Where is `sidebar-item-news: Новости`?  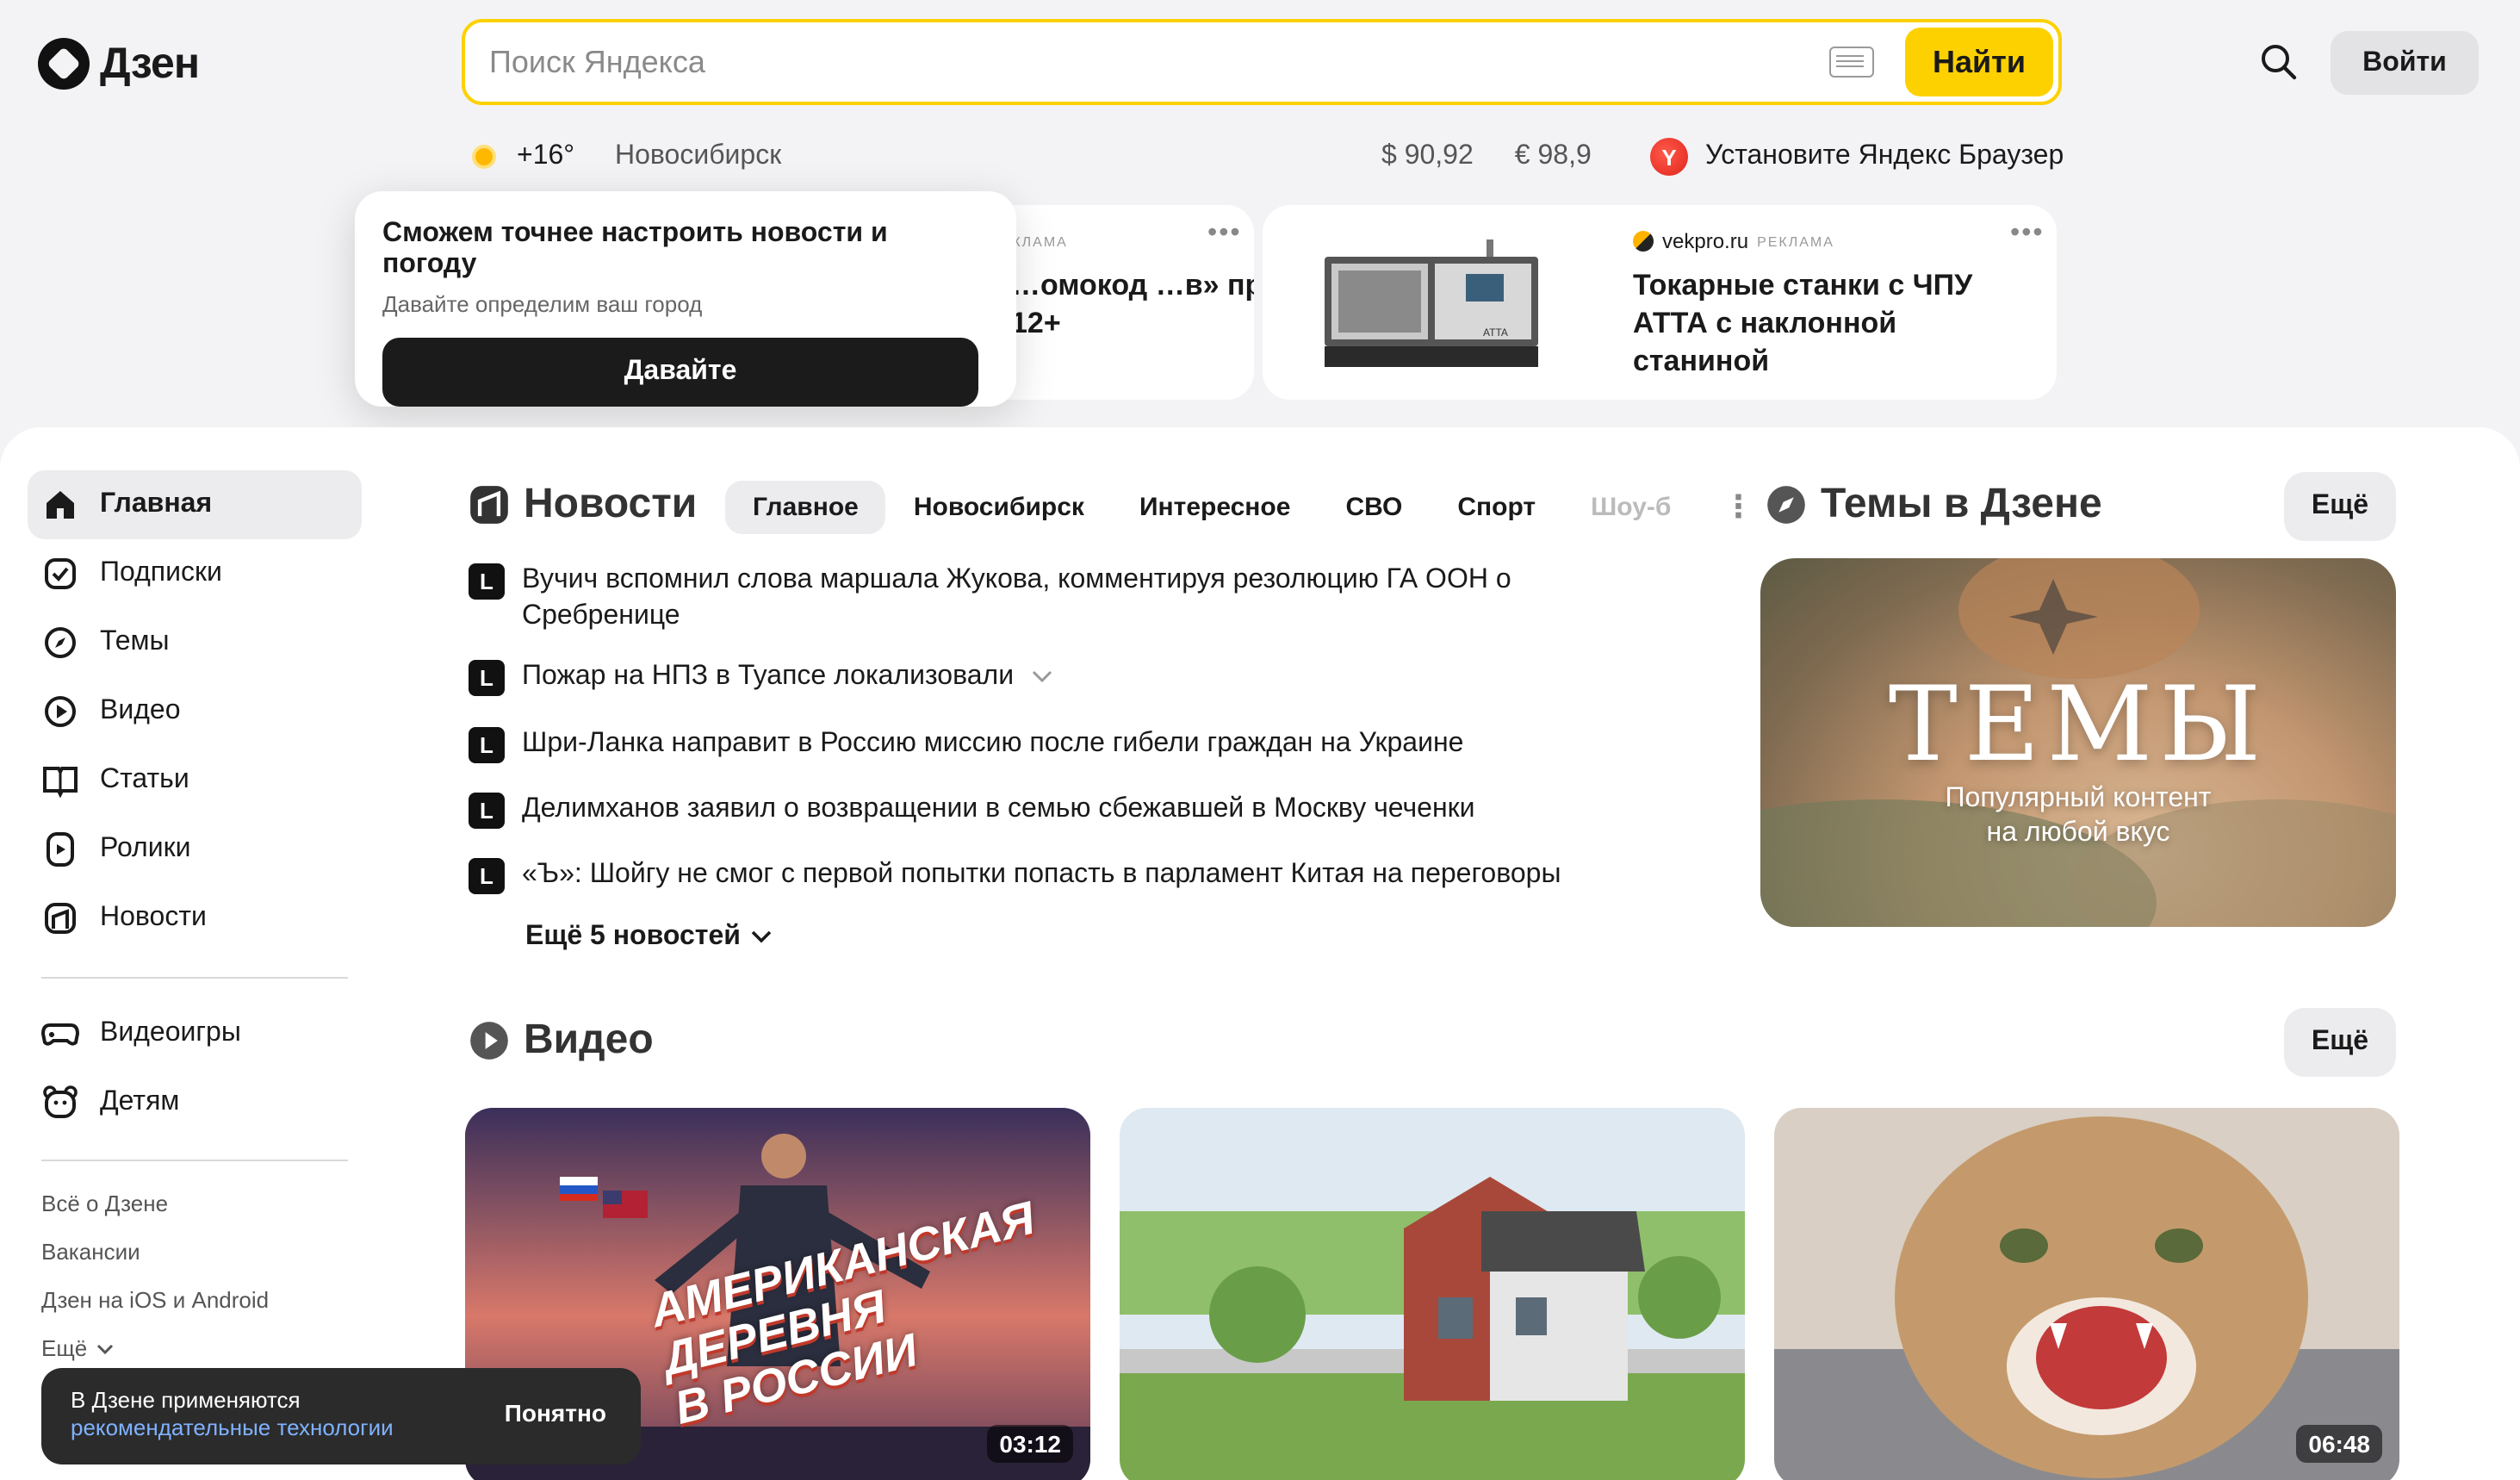
sidebar-item-news: Новости is located at coordinates (195, 918).